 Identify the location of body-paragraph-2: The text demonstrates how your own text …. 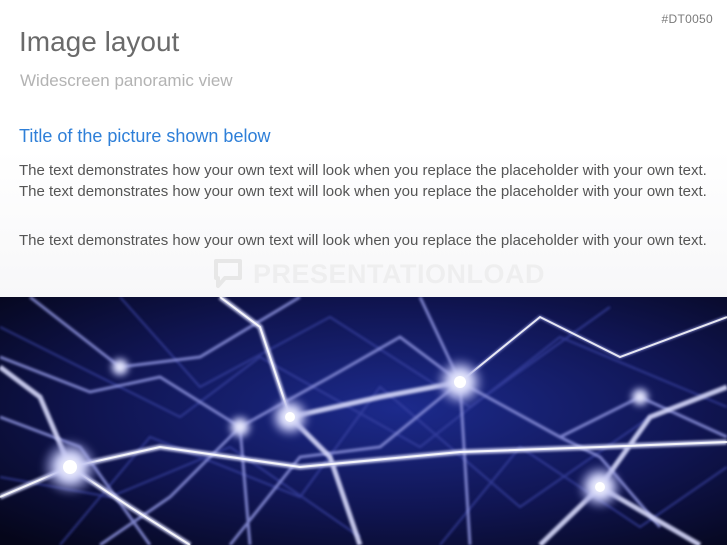
(363, 240).